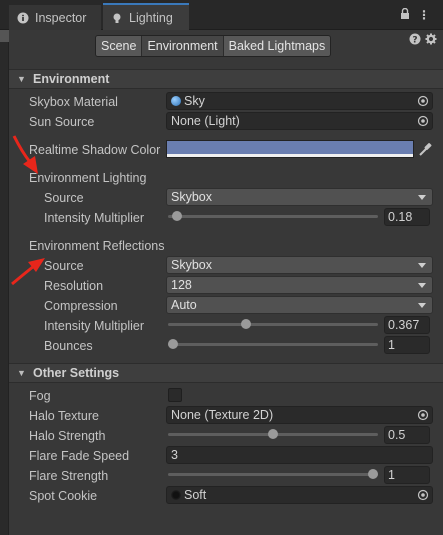  What do you see at coordinates (194, 101) in the screenshot?
I see `skybox-material-value: Sky` at bounding box center [194, 101].